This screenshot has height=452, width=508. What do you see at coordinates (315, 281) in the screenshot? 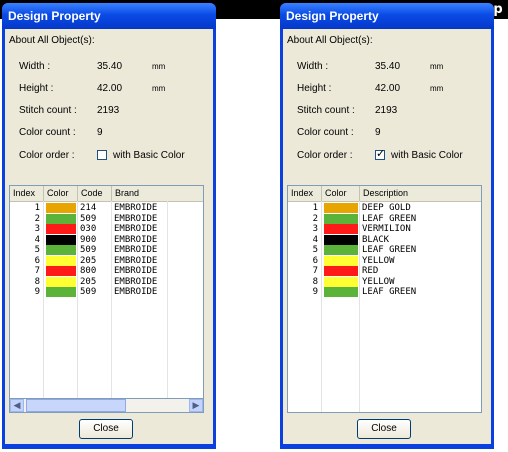
I see `cell-index: 8` at bounding box center [315, 281].